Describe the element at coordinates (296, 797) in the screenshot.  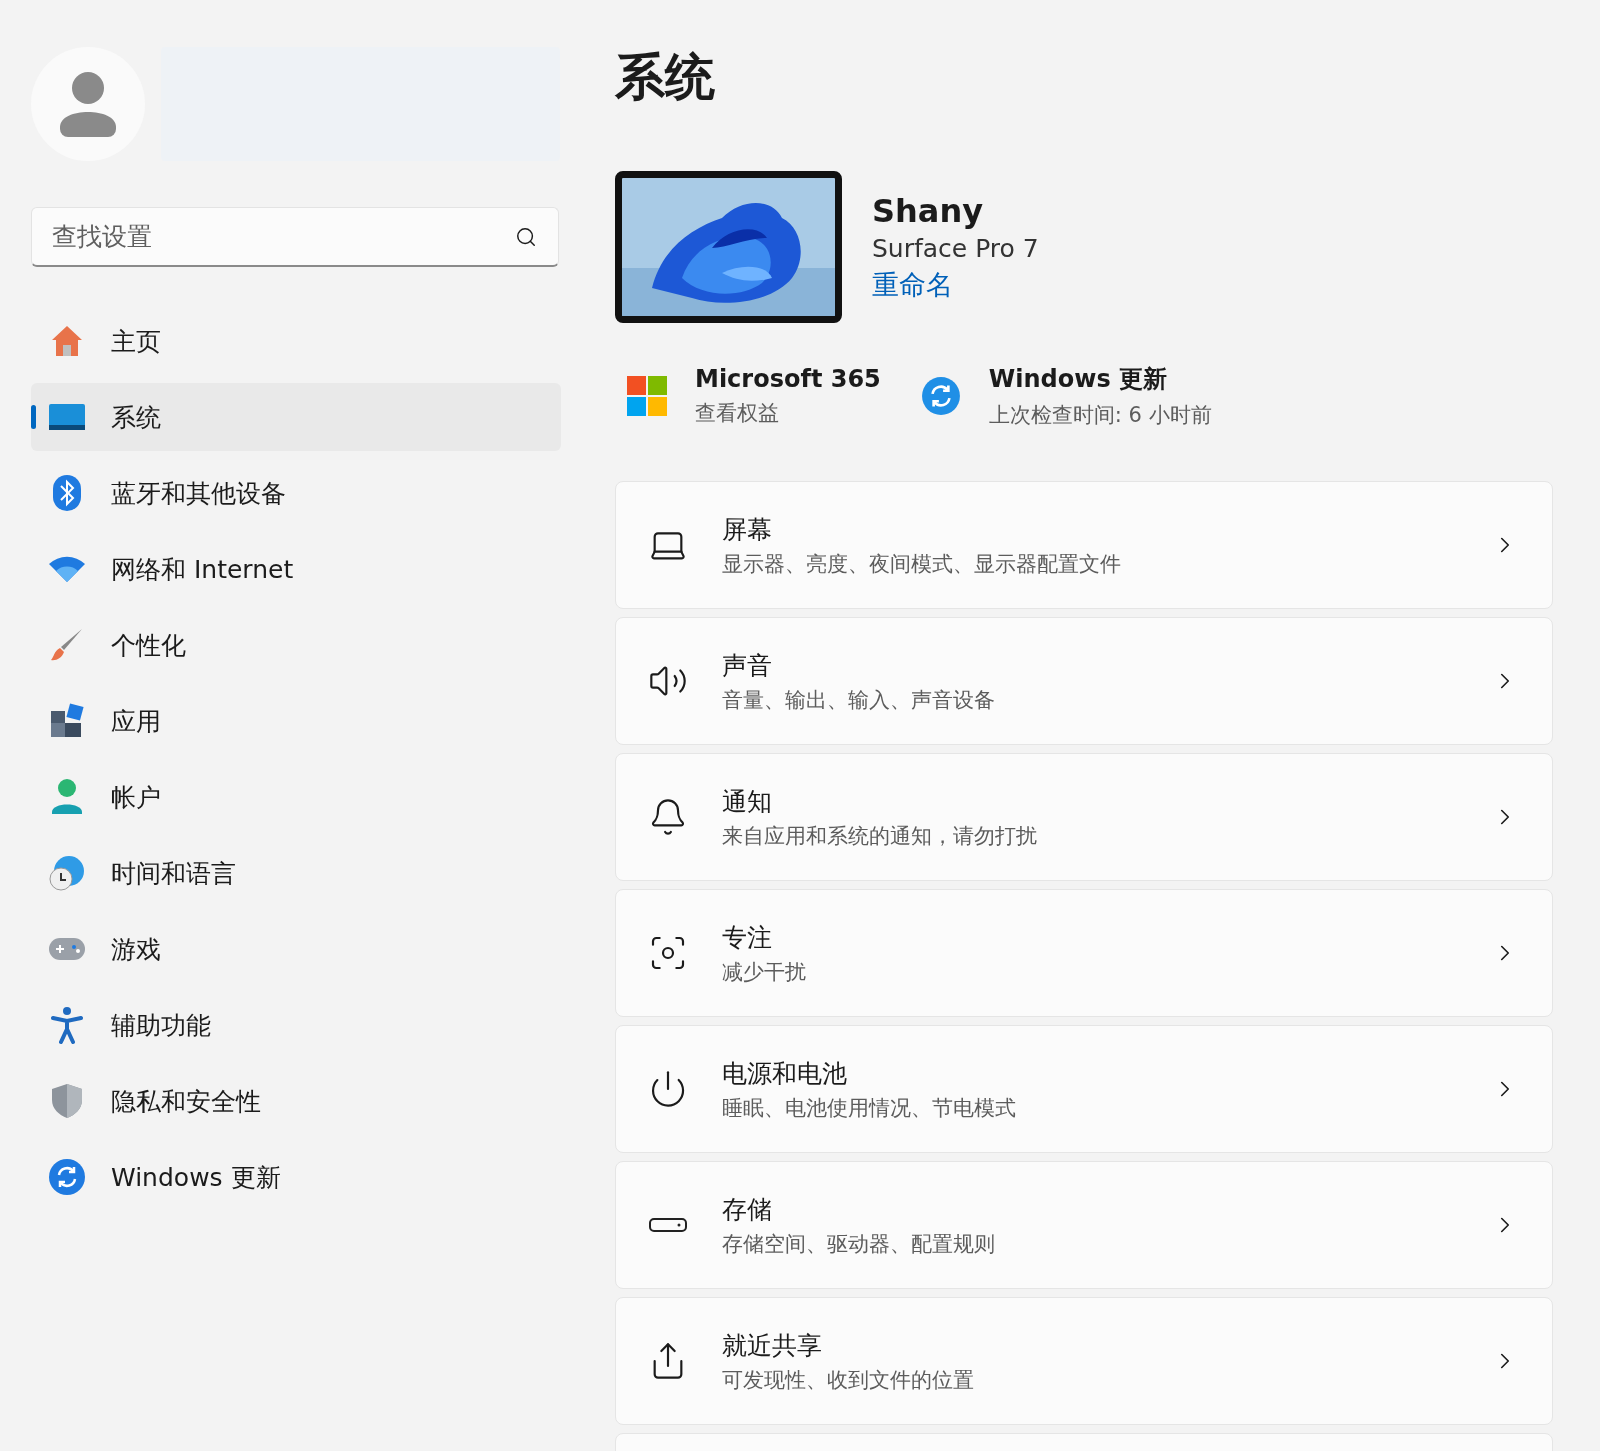
I see `nav-item: 帐户` at that location.